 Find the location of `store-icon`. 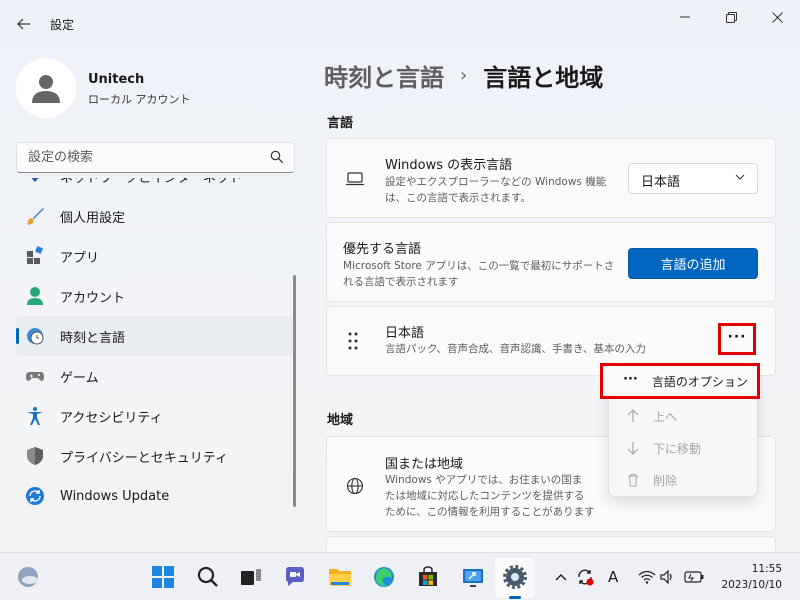

store-icon is located at coordinates (428, 576).